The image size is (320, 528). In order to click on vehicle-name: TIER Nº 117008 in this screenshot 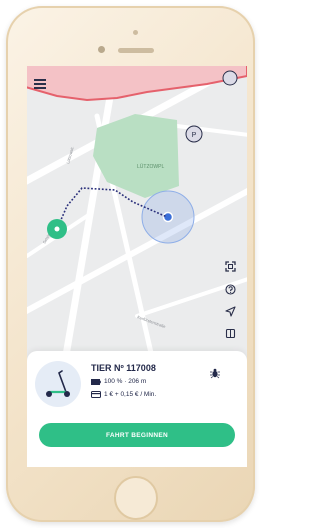, I will do `click(123, 368)`.